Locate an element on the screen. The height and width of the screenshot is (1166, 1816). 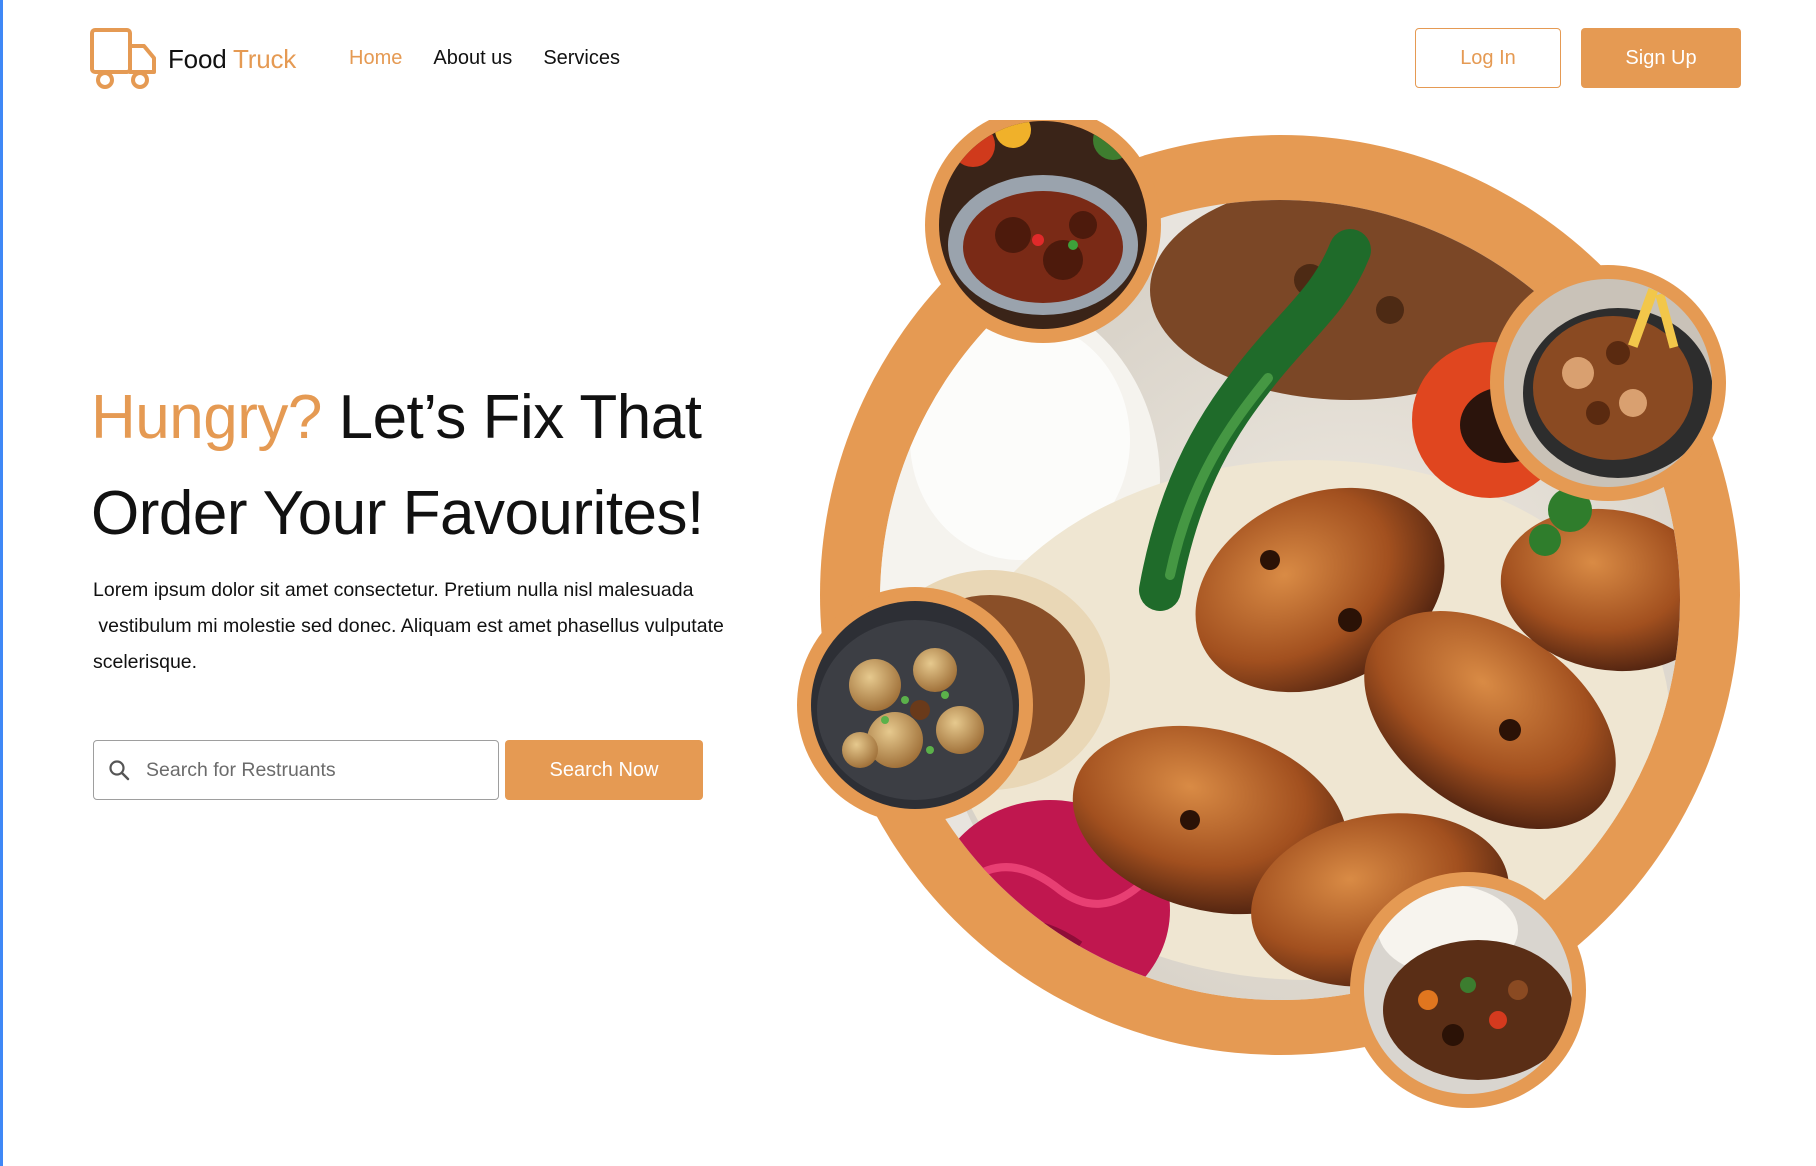
nav-home: Home is located at coordinates (375, 58).